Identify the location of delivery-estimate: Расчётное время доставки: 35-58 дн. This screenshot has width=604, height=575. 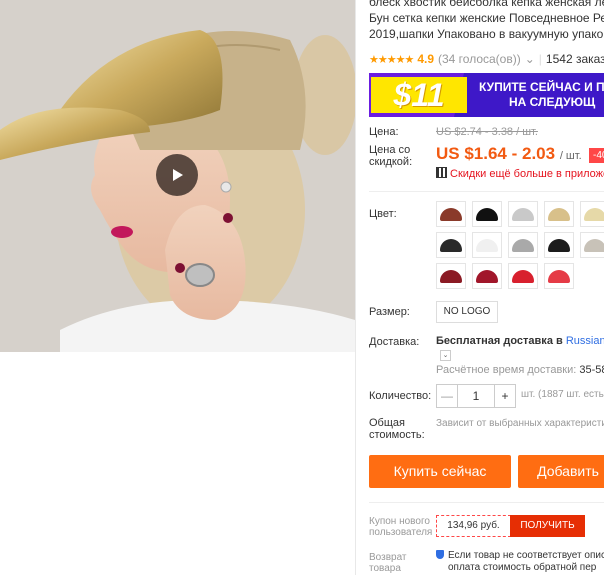
(520, 370).